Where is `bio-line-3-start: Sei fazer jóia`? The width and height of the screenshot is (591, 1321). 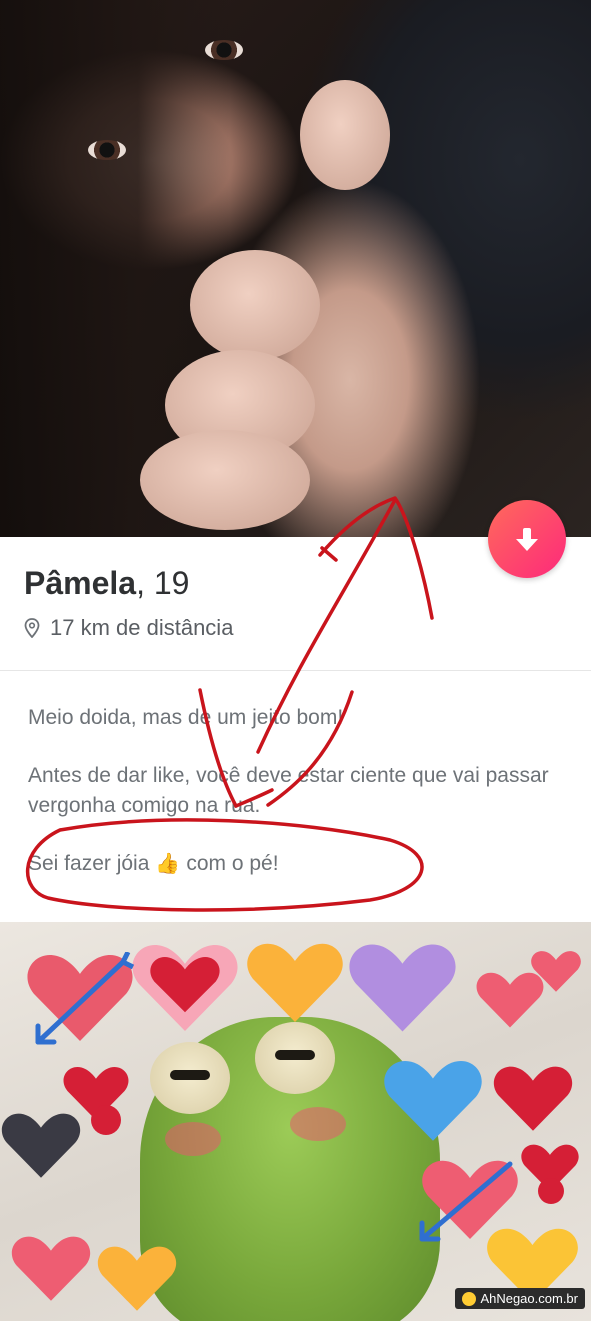 bio-line-3-start: Sei fazer jóia is located at coordinates (89, 863).